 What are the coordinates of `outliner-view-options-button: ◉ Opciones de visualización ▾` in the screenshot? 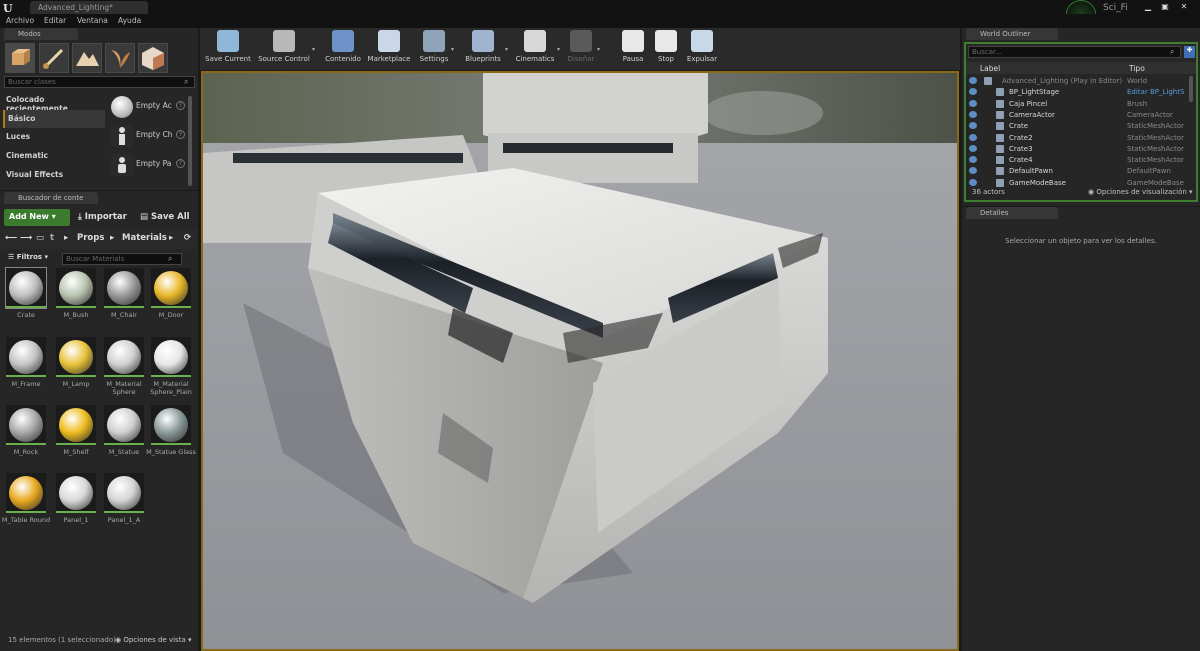 It's located at (1140, 192).